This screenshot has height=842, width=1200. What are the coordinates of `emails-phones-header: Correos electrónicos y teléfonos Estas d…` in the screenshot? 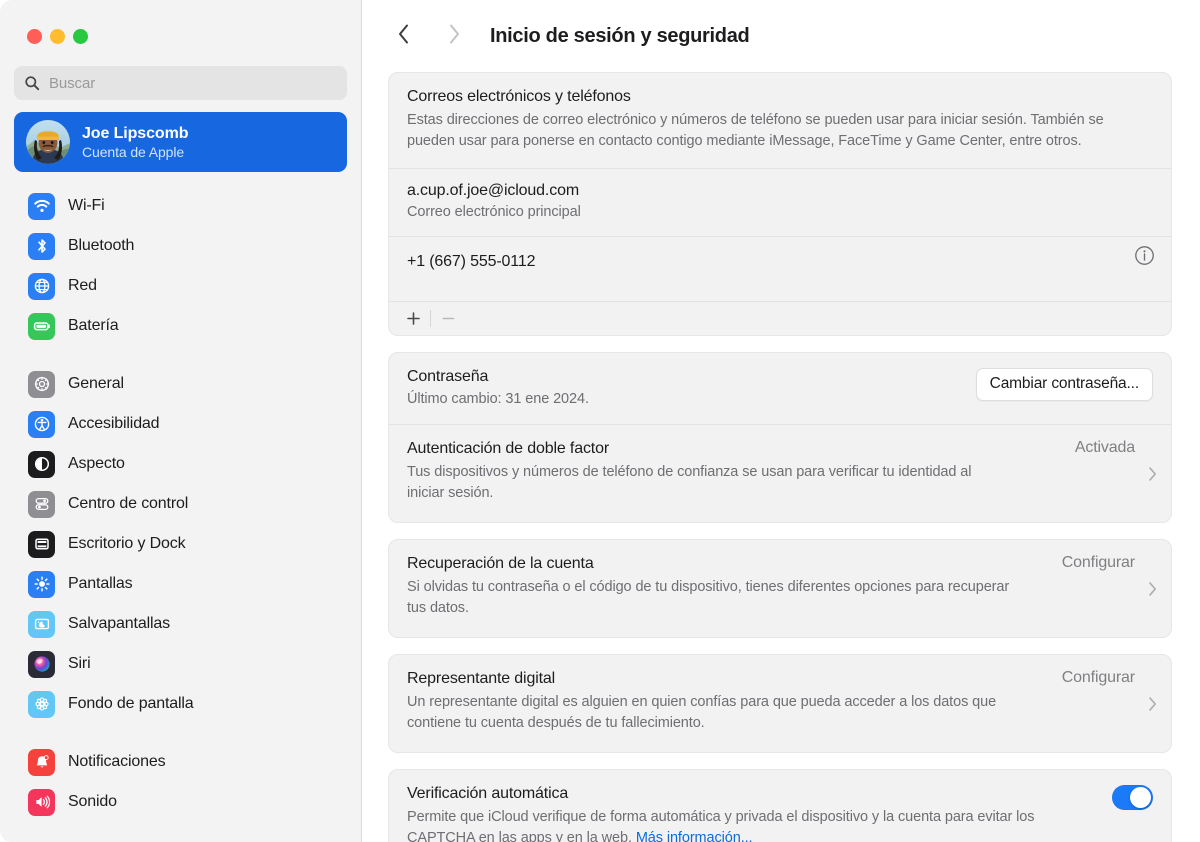 It's located at (780, 120).